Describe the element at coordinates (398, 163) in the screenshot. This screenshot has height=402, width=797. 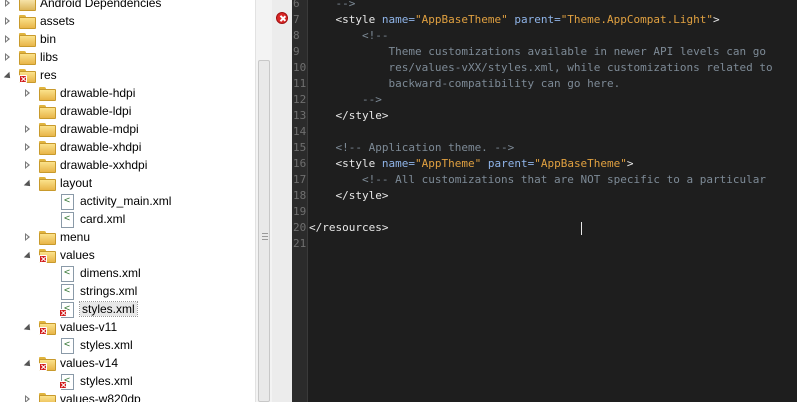
I see `code-token: name=` at that location.